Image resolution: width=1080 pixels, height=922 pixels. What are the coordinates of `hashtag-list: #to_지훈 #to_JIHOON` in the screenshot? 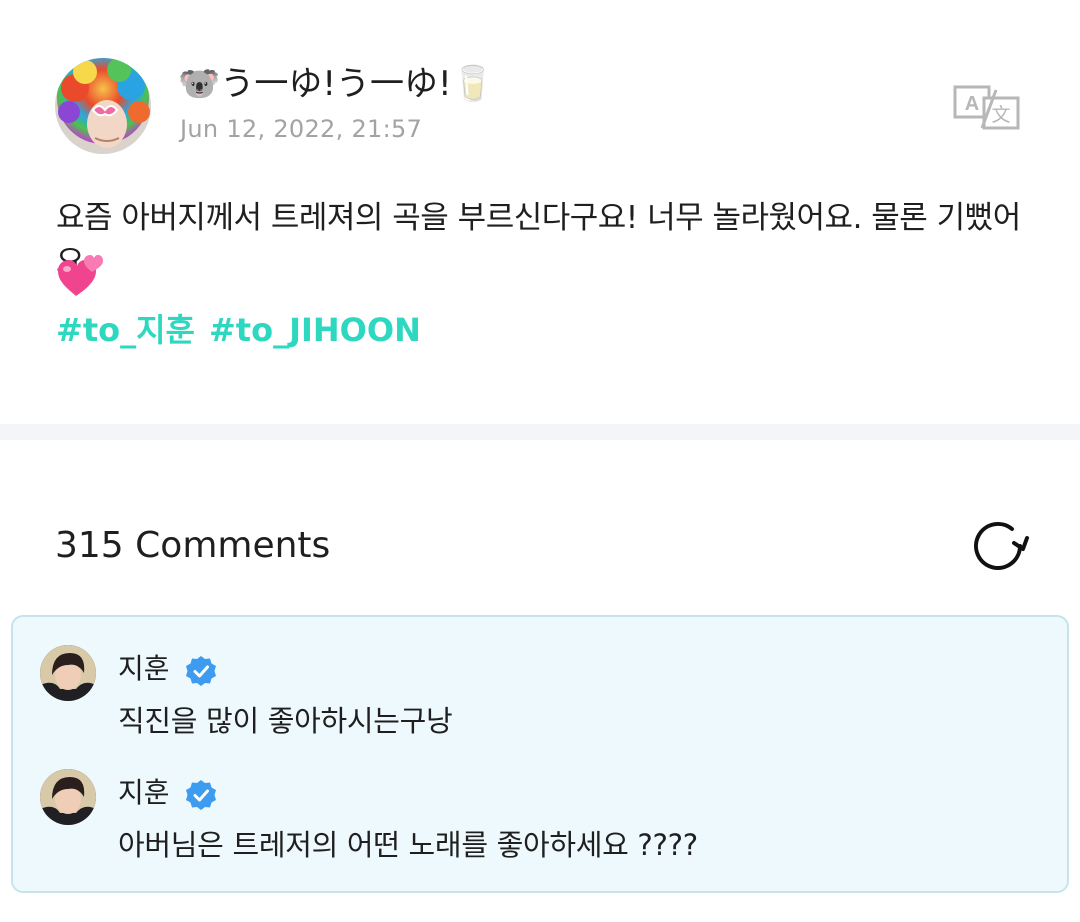 It's located at (245, 330).